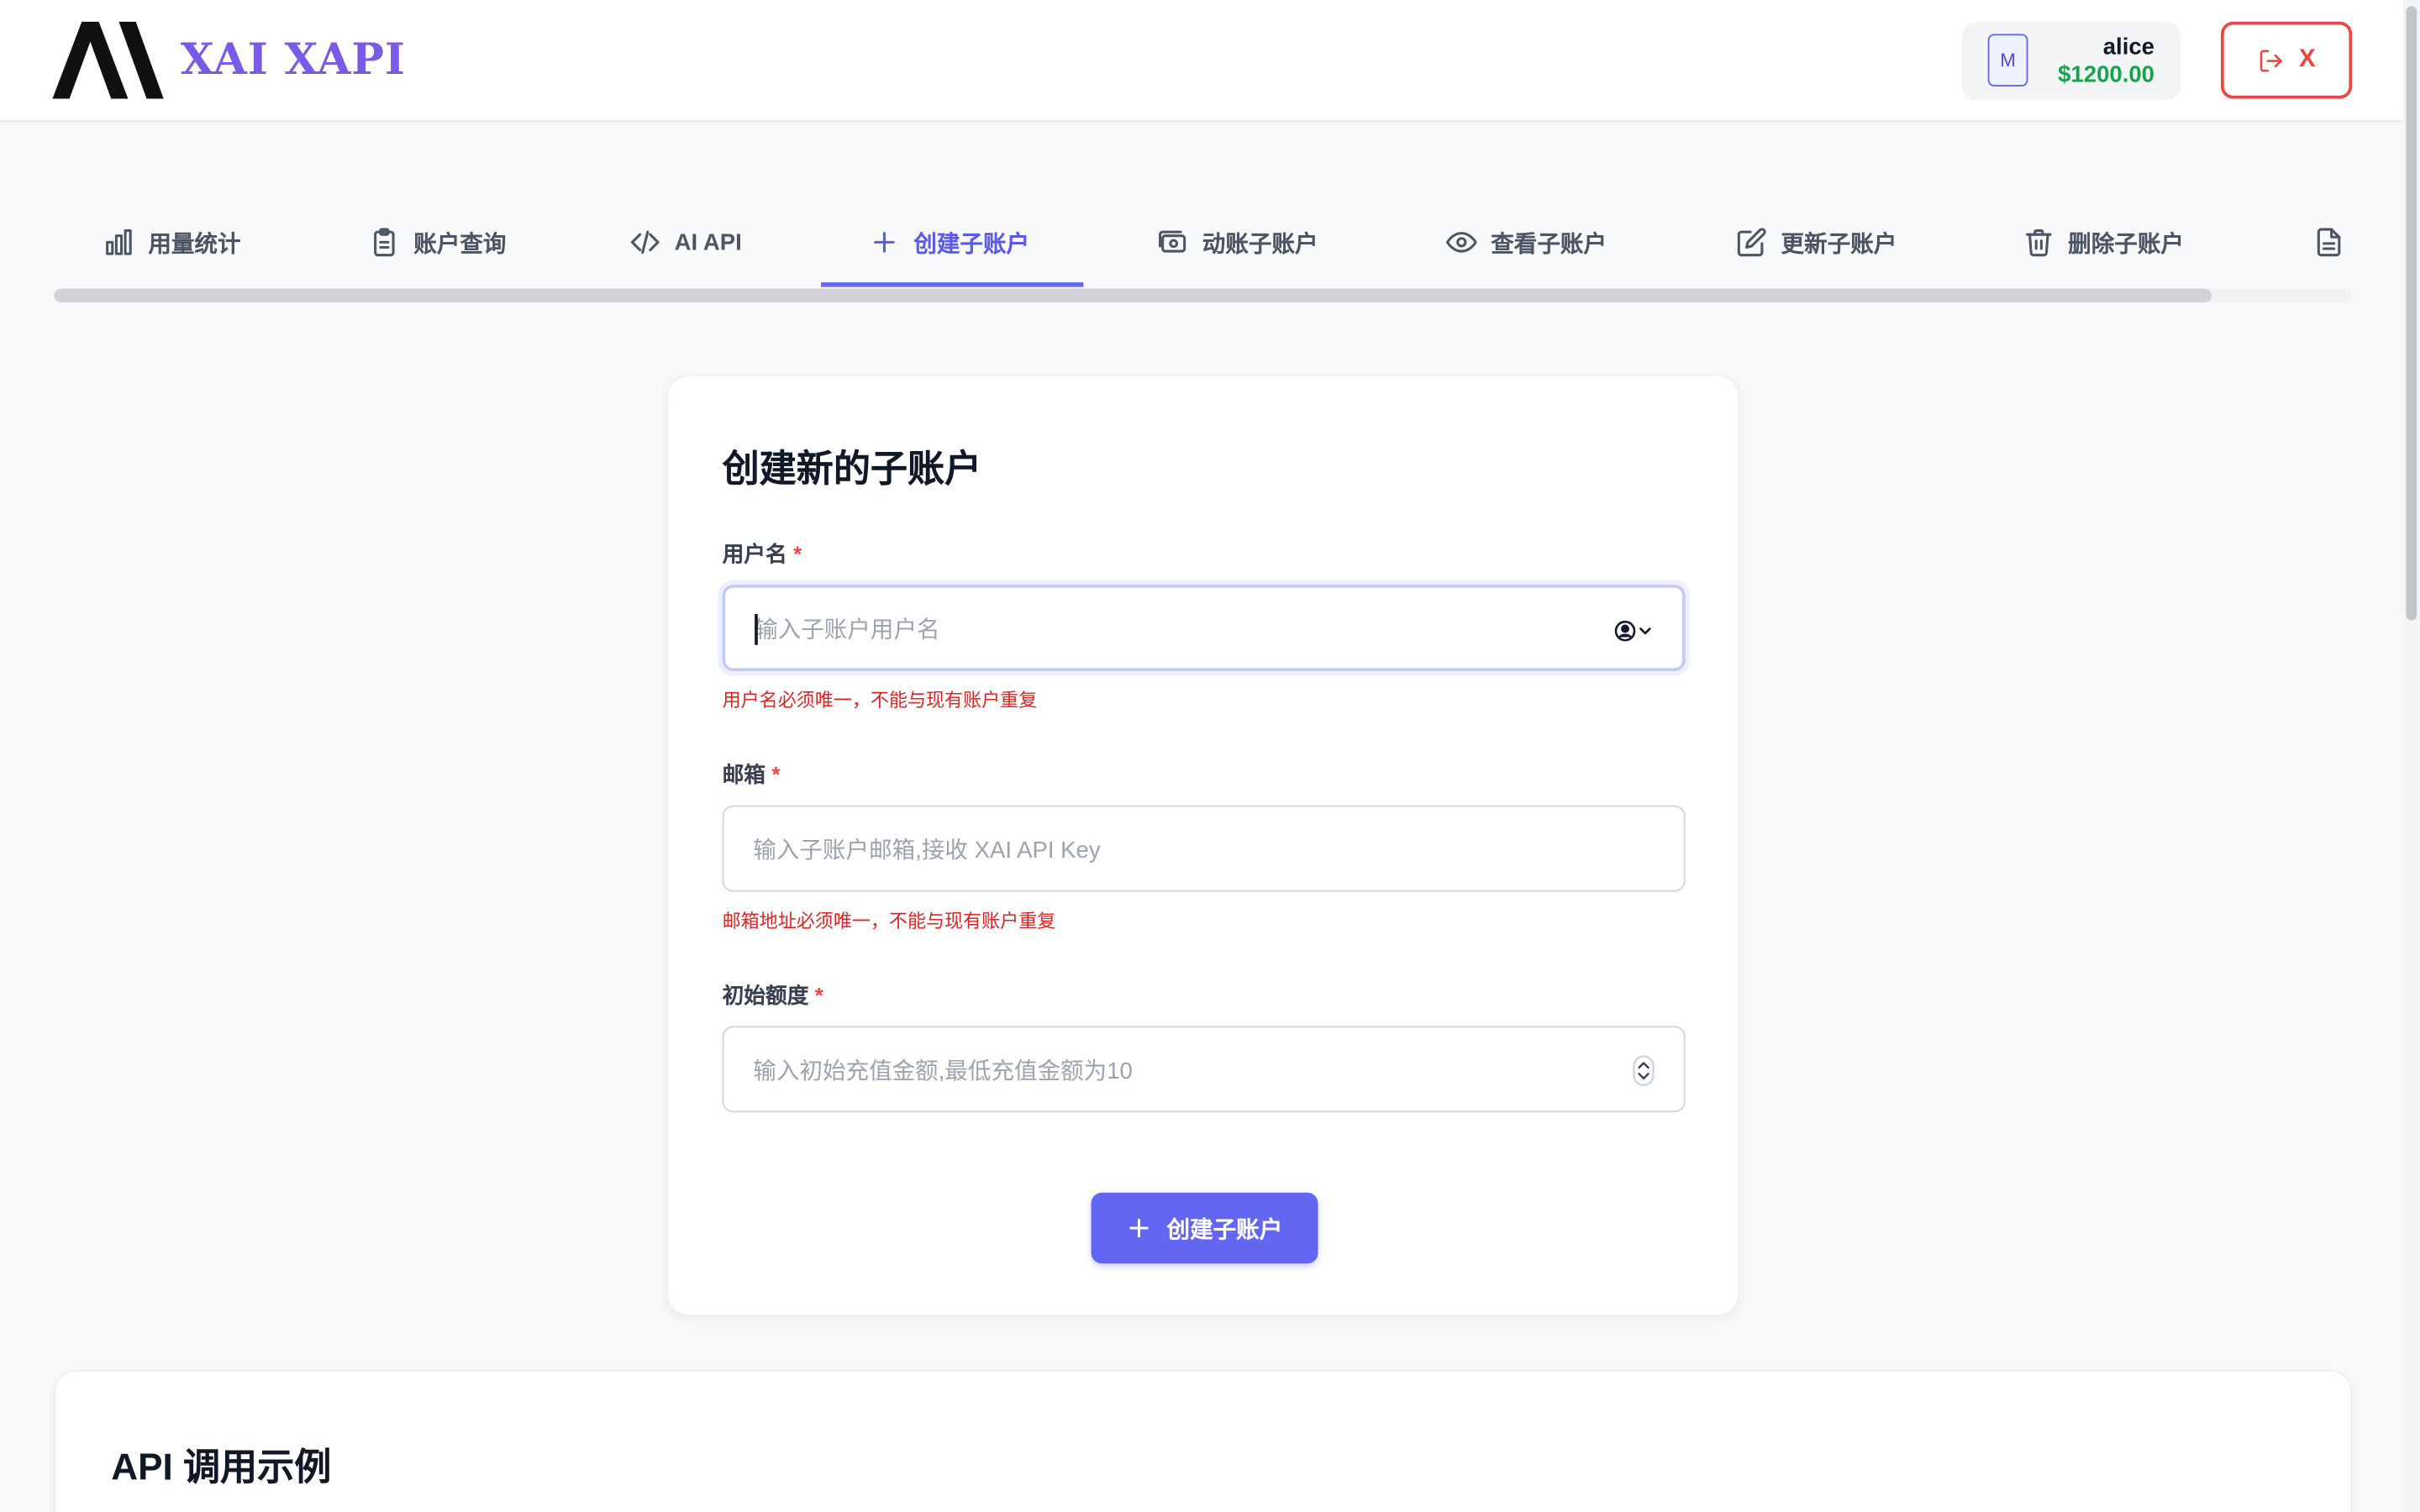 Image resolution: width=2420 pixels, height=1512 pixels. What do you see at coordinates (751, 774) in the screenshot?
I see `email-label: 邮箱 *` at bounding box center [751, 774].